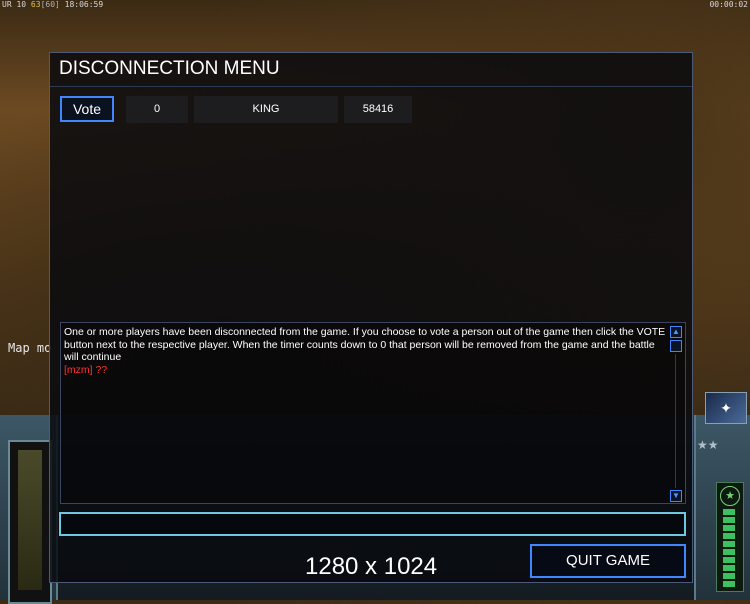  What do you see at coordinates (169, 68) in the screenshot?
I see `dialog-title: DISCONNECTION MENU` at bounding box center [169, 68].